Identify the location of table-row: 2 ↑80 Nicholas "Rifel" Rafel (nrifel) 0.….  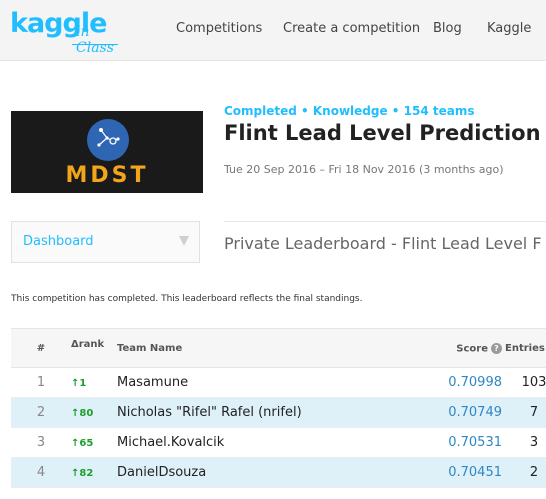
(278, 413).